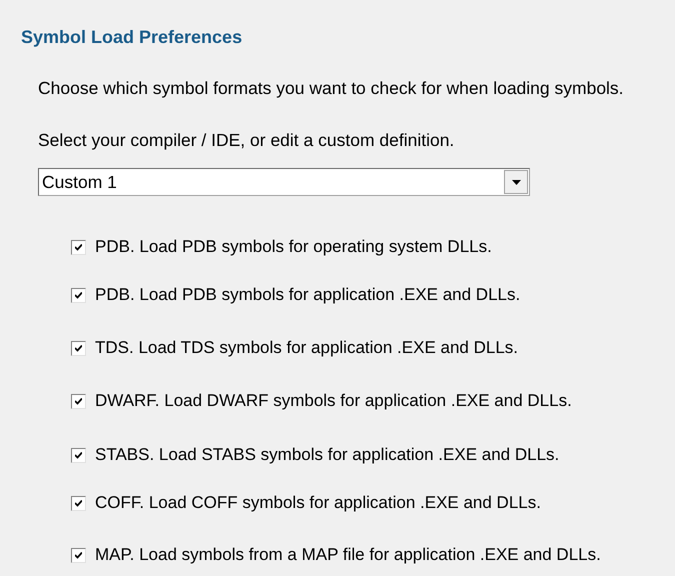  What do you see at coordinates (333, 401) in the screenshot?
I see `checkbox-label: DWARF. Load DWARF symbols for application .EXE and DLLs.` at bounding box center [333, 401].